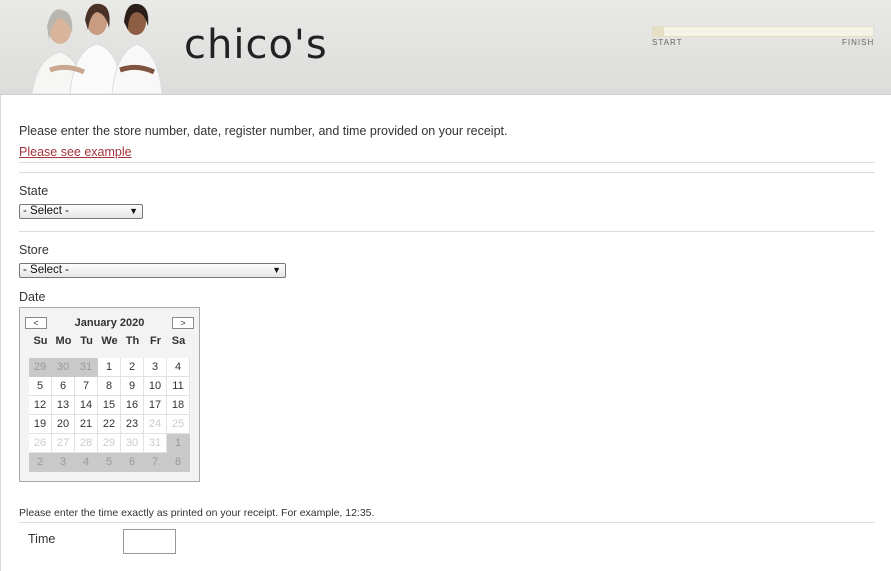 The width and height of the screenshot is (891, 571). I want to click on progress-bar, so click(763, 31).